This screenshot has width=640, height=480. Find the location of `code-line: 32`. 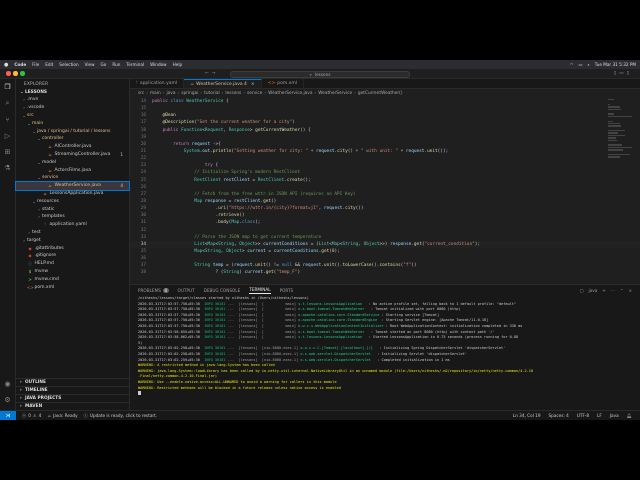

code-line: 32 is located at coordinates (385, 230).